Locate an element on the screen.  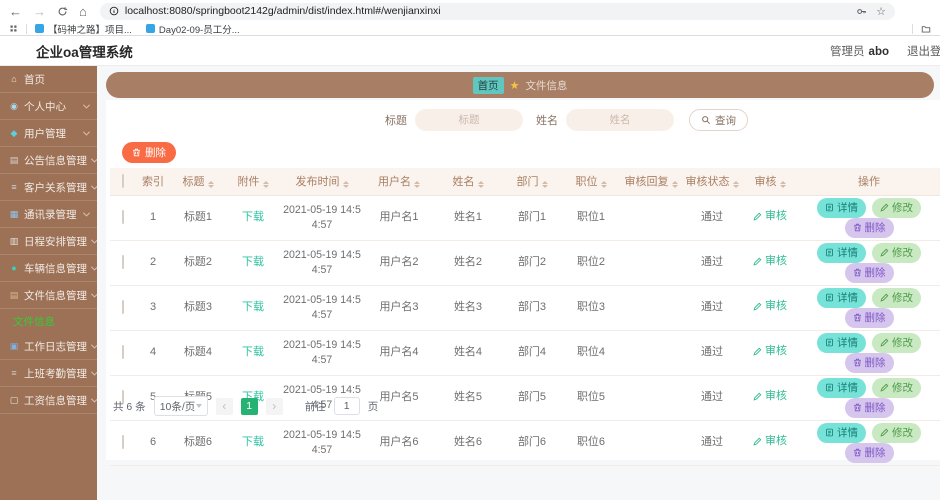
bookmark-favicon is located at coordinates (39, 28).